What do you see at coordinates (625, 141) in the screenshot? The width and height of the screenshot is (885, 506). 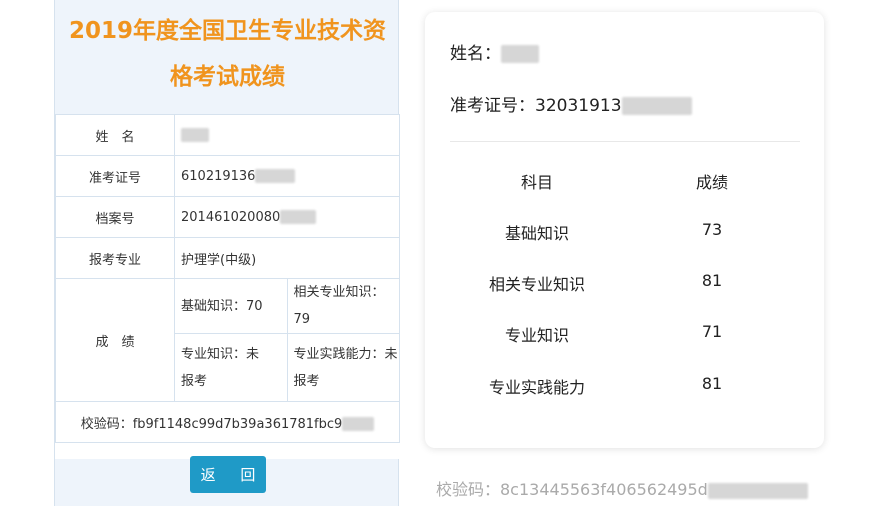 I see `card-divider` at bounding box center [625, 141].